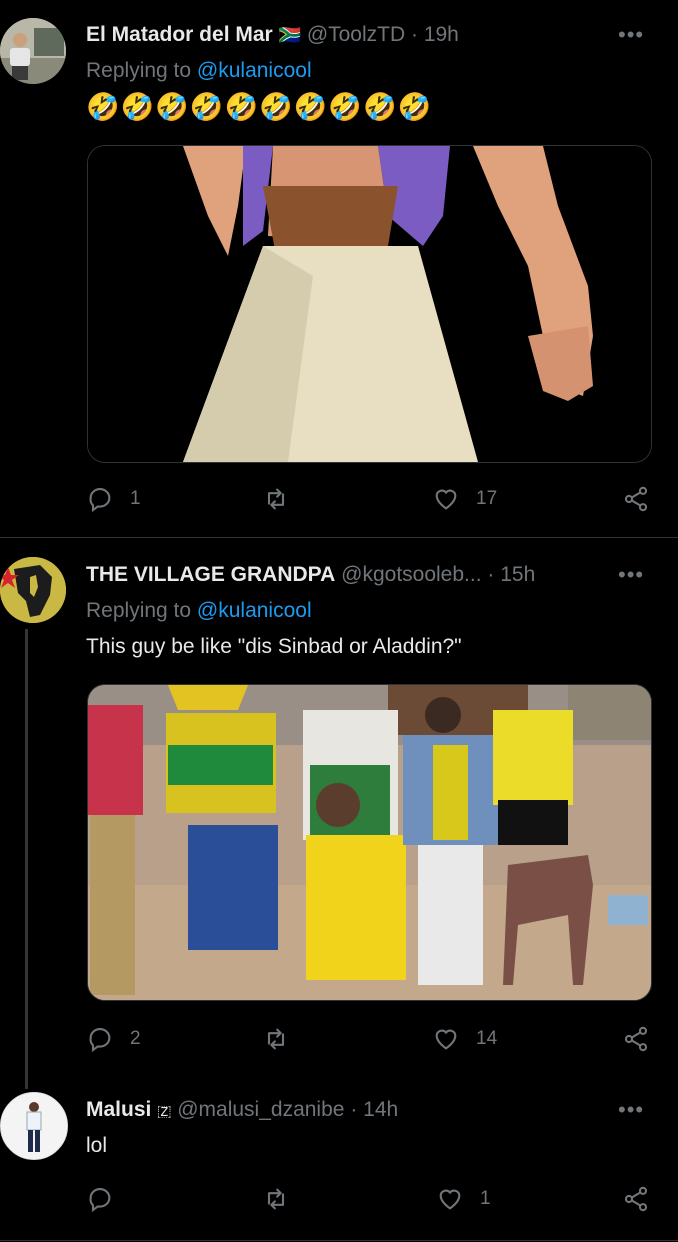  I want to click on tweet-actions: 1, so click(369, 1199).